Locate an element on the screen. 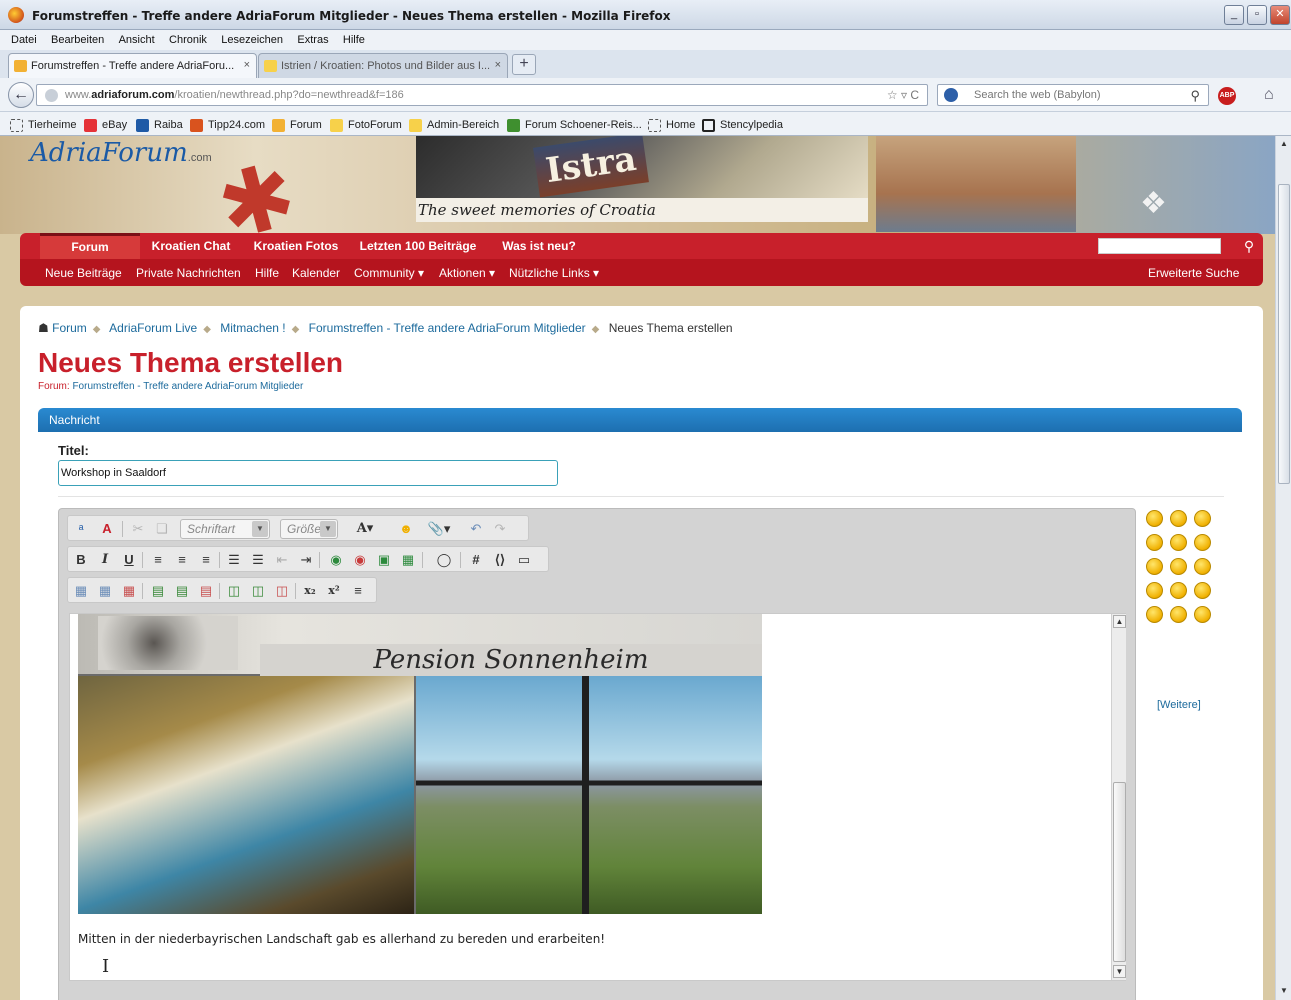  editor-scrollbar: ▲ ▼ is located at coordinates (1118, 797).